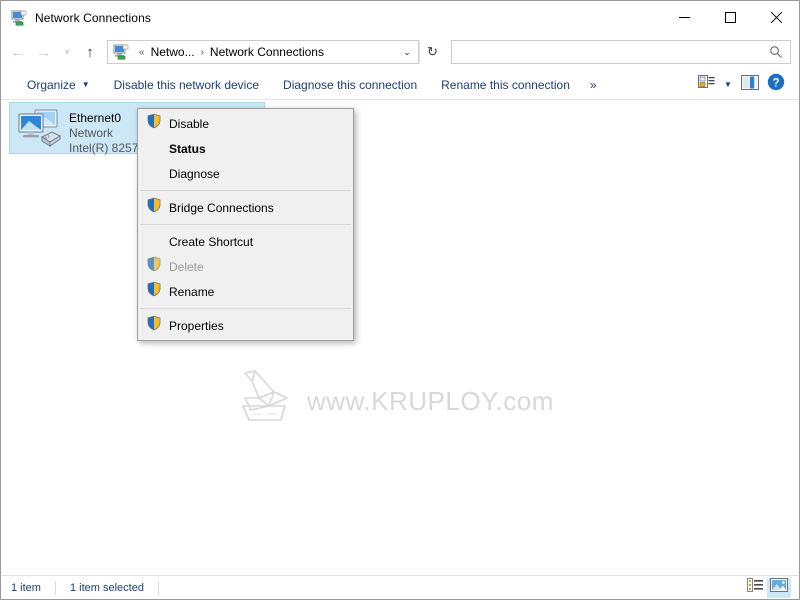  I want to click on organize-label: Organize, so click(51, 84).